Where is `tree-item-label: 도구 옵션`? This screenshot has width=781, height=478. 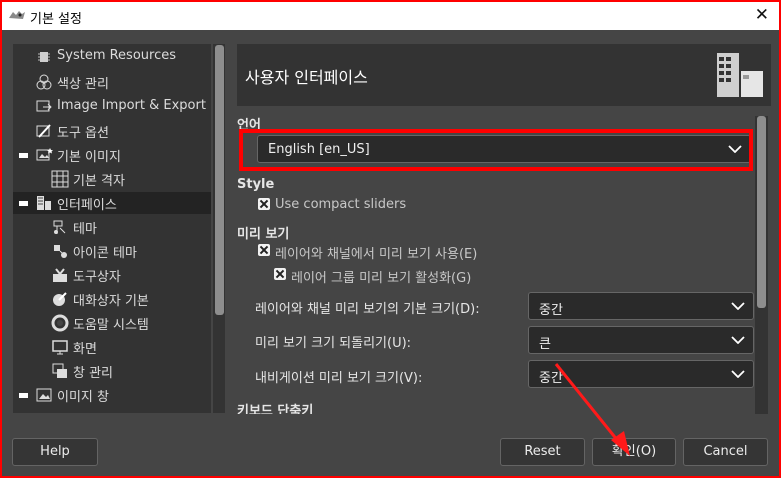 tree-item-label: 도구 옵션 is located at coordinates (83, 133).